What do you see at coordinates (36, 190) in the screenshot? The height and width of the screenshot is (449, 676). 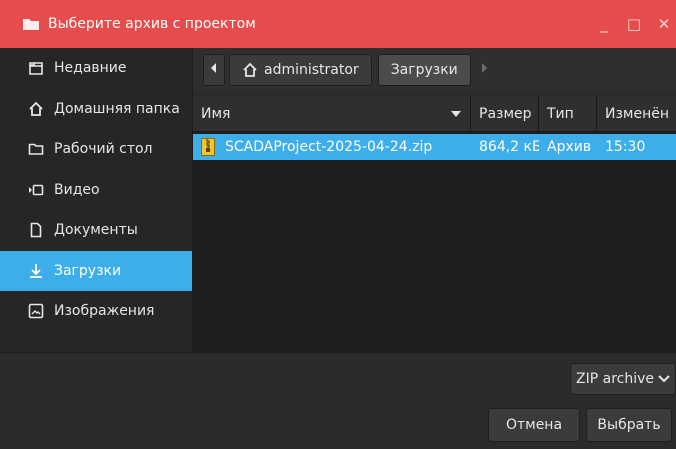 I see `video-icon` at bounding box center [36, 190].